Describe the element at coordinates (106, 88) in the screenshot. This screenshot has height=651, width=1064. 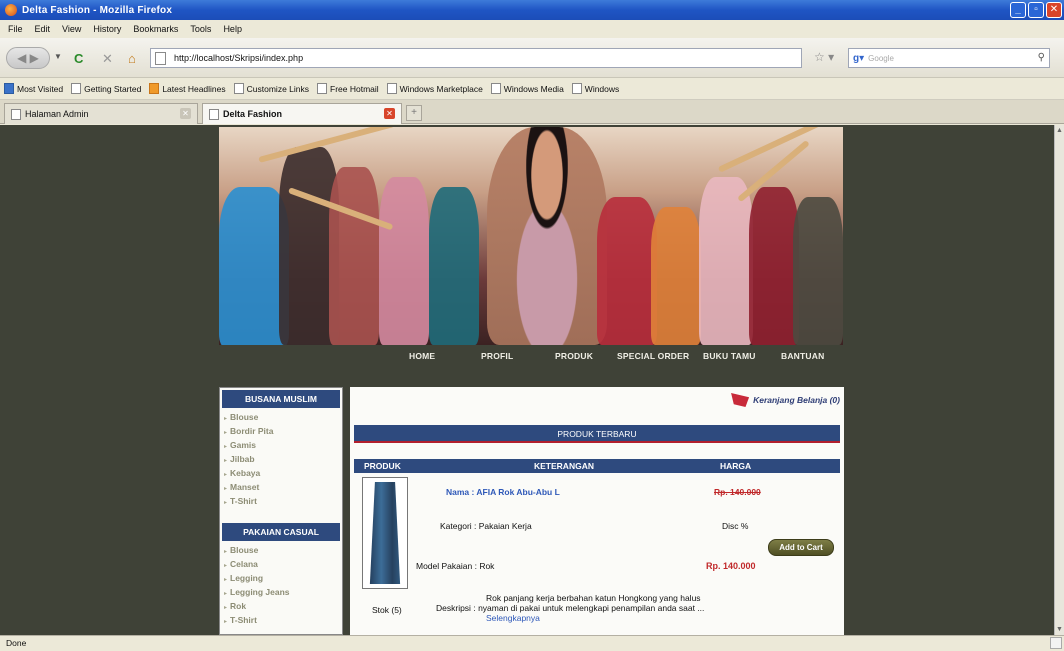
I see `bookmark-getting-started: Getting Started` at that location.